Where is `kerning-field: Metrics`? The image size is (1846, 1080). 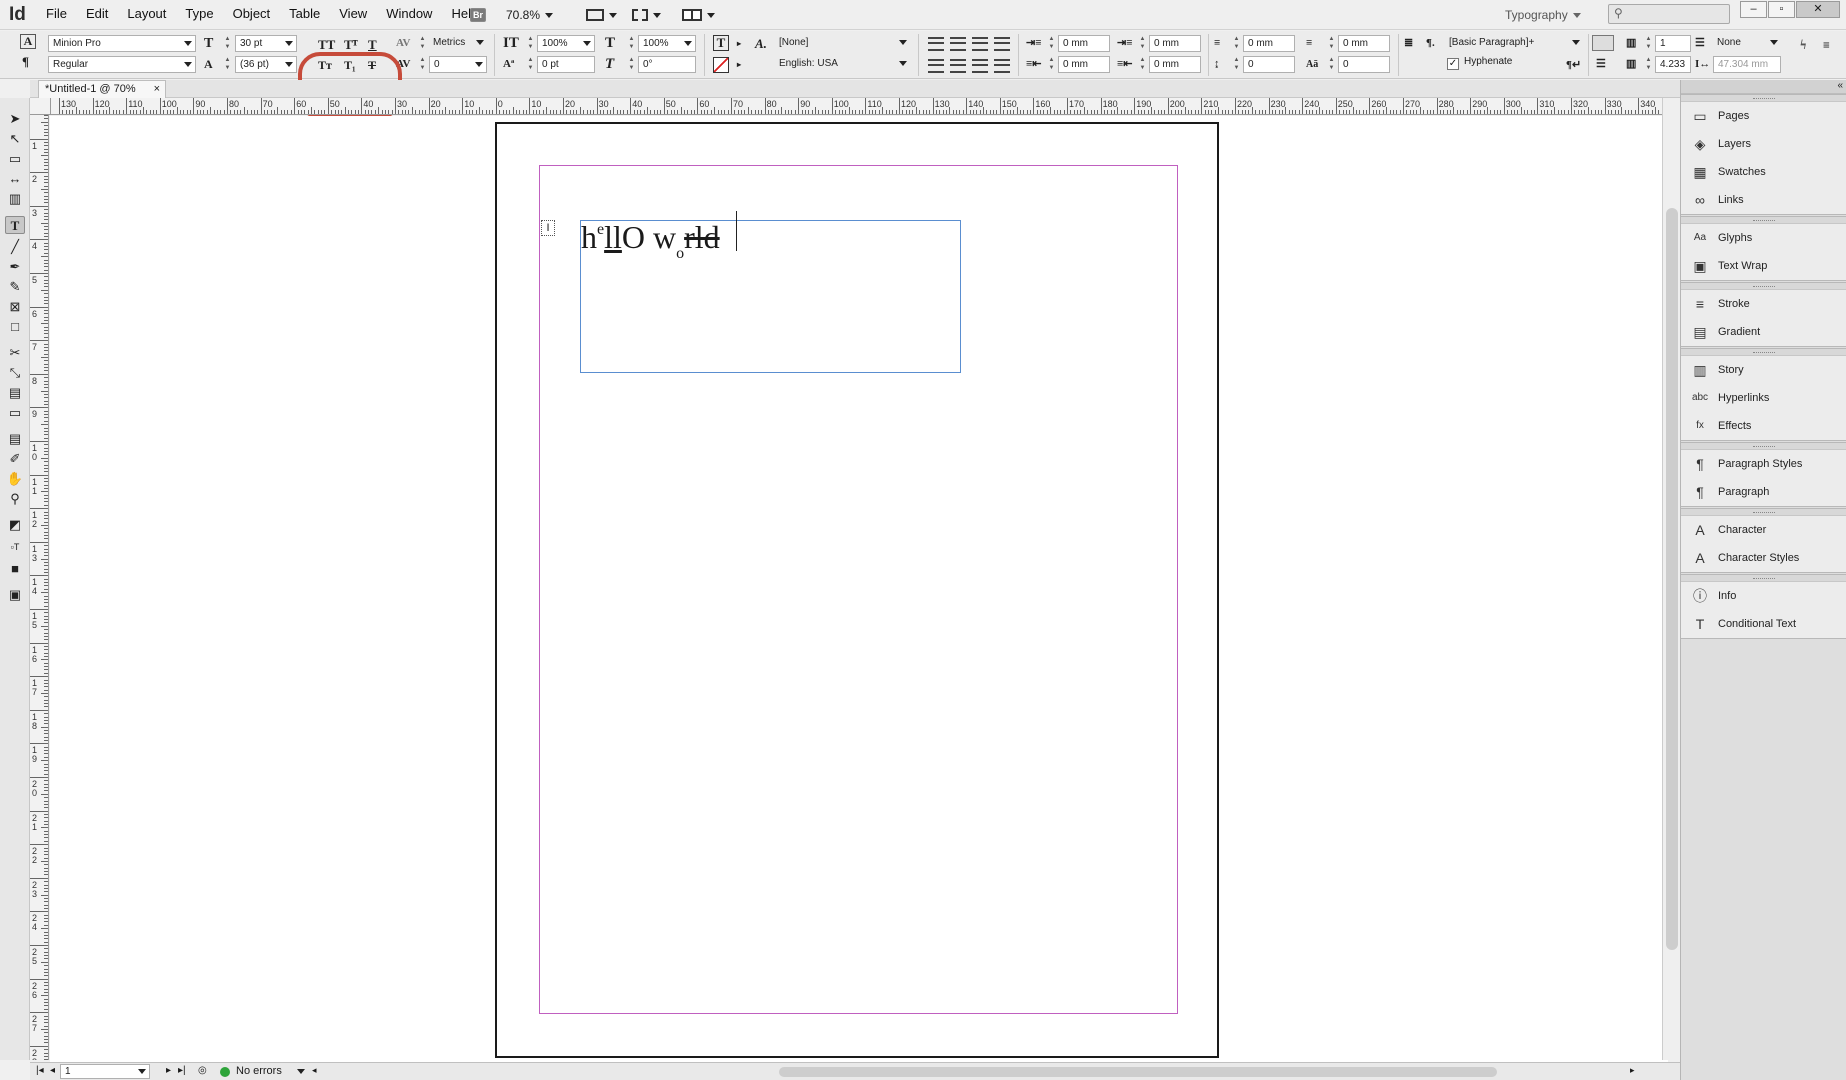 kerning-field: Metrics is located at coordinates (458, 43).